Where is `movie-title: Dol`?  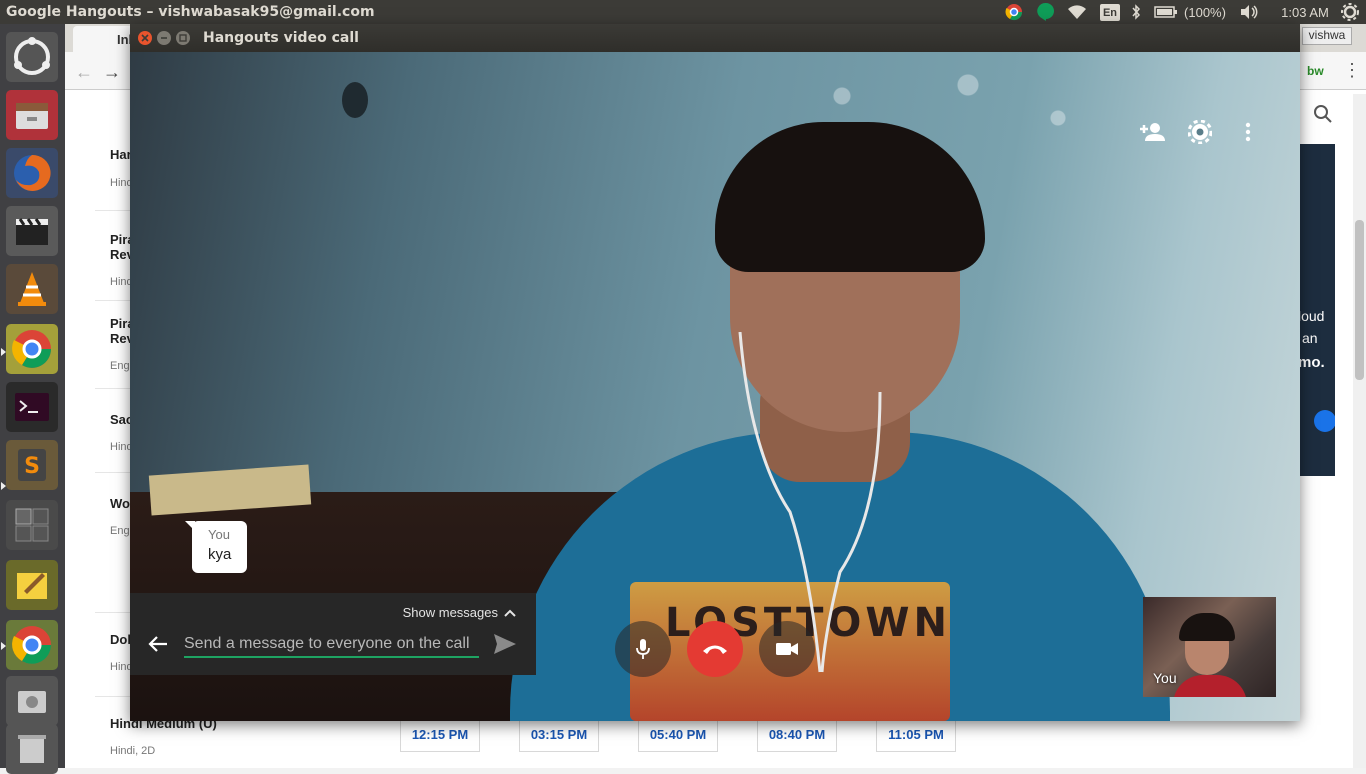
movie-title: Dol is located at coordinates (120, 639).